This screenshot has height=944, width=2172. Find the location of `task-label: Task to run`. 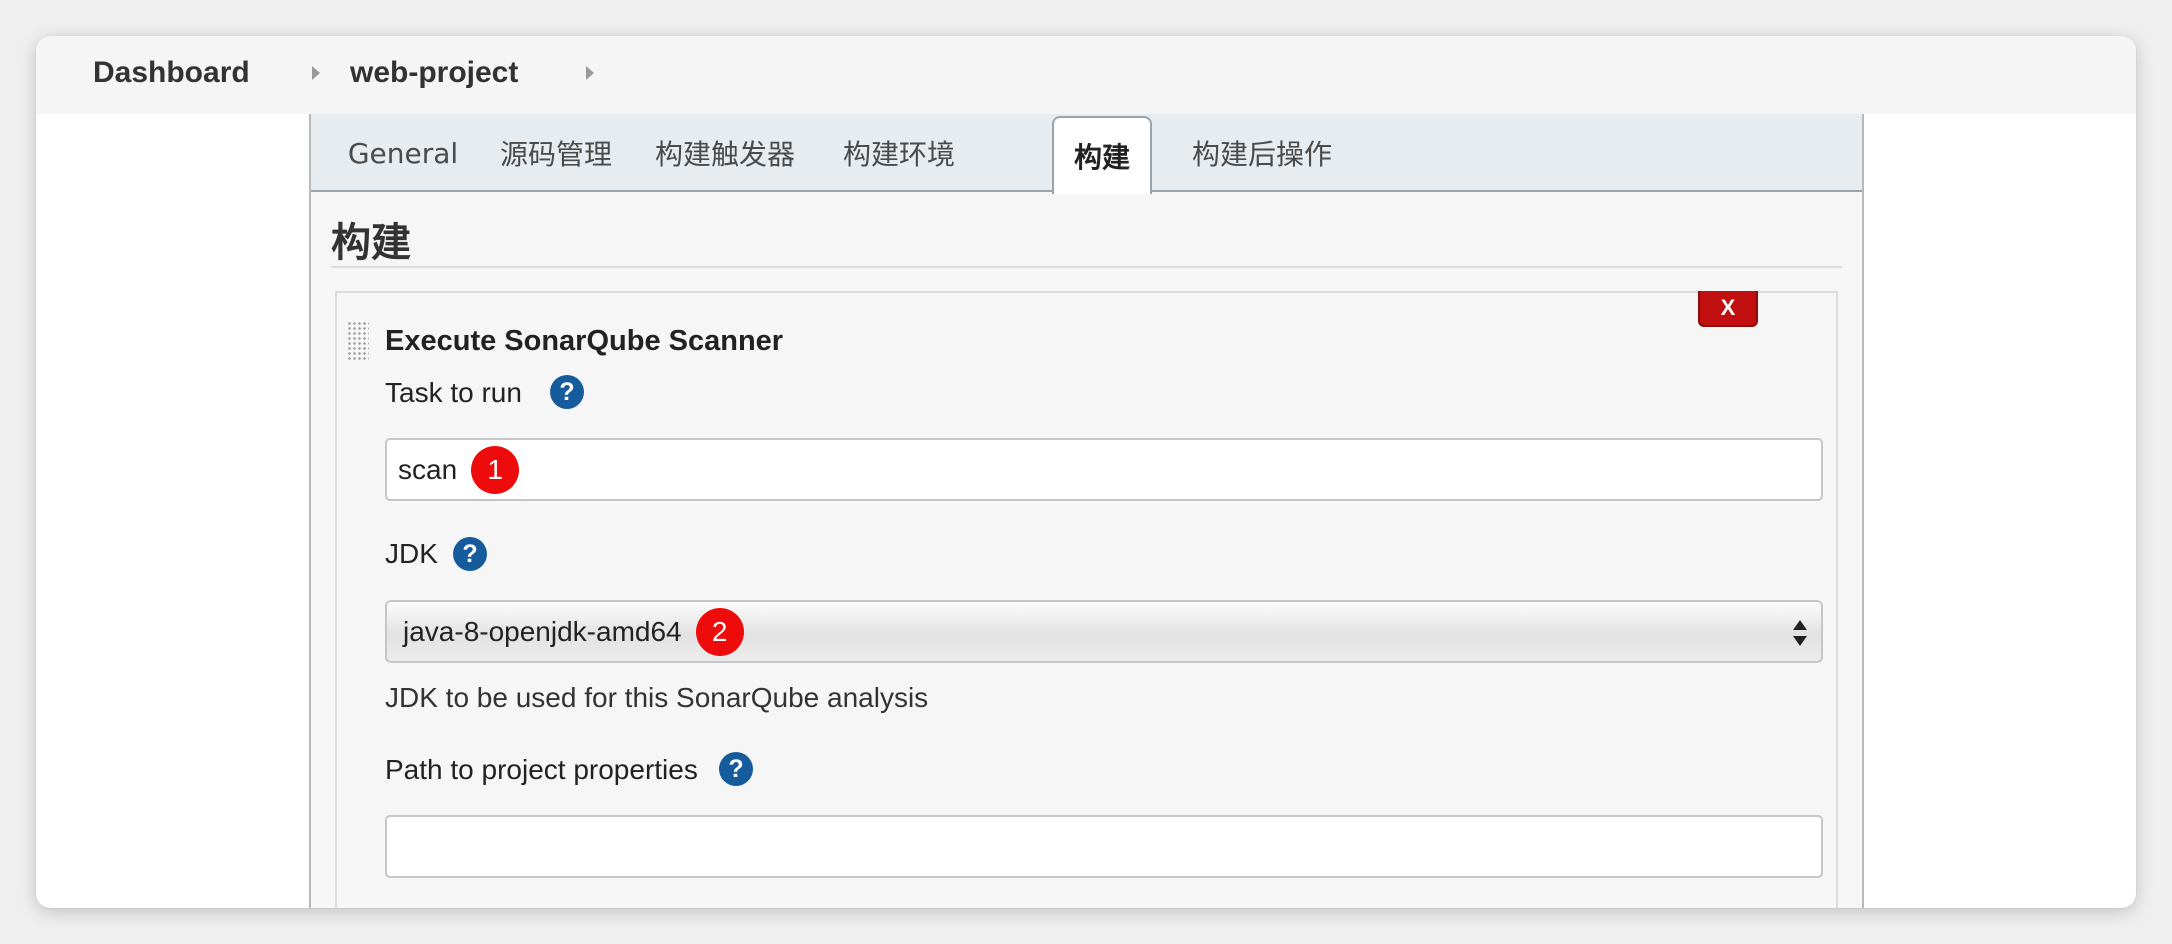

task-label: Task to run is located at coordinates (453, 392).